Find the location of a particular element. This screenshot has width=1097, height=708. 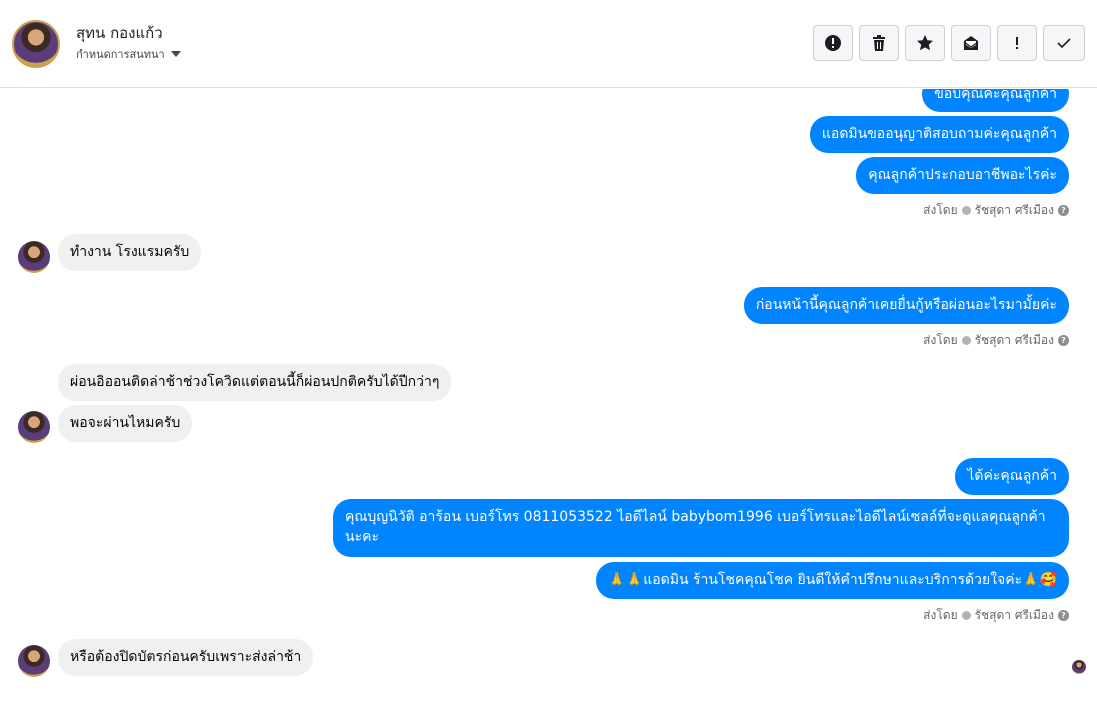

checkmark-icon is located at coordinates (1064, 43).